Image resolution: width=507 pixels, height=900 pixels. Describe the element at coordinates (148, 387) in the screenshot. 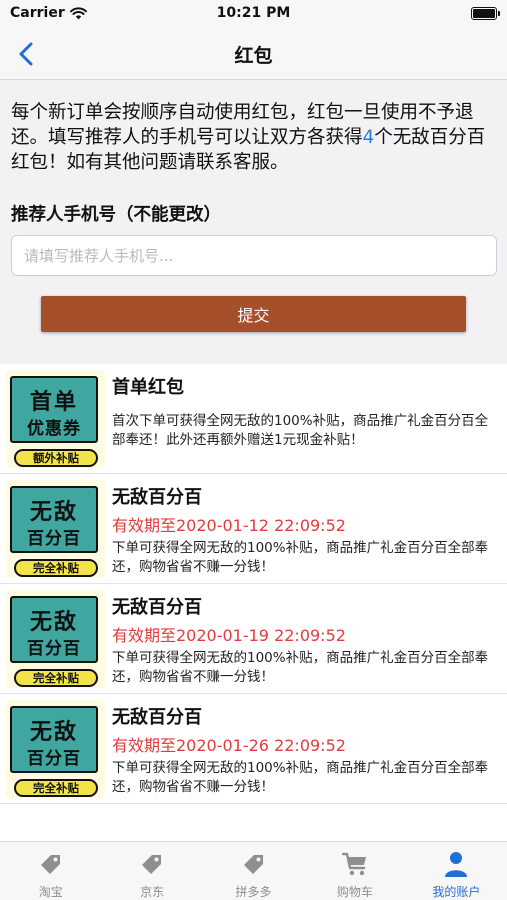

I see `coupon-title: 首单红包` at that location.